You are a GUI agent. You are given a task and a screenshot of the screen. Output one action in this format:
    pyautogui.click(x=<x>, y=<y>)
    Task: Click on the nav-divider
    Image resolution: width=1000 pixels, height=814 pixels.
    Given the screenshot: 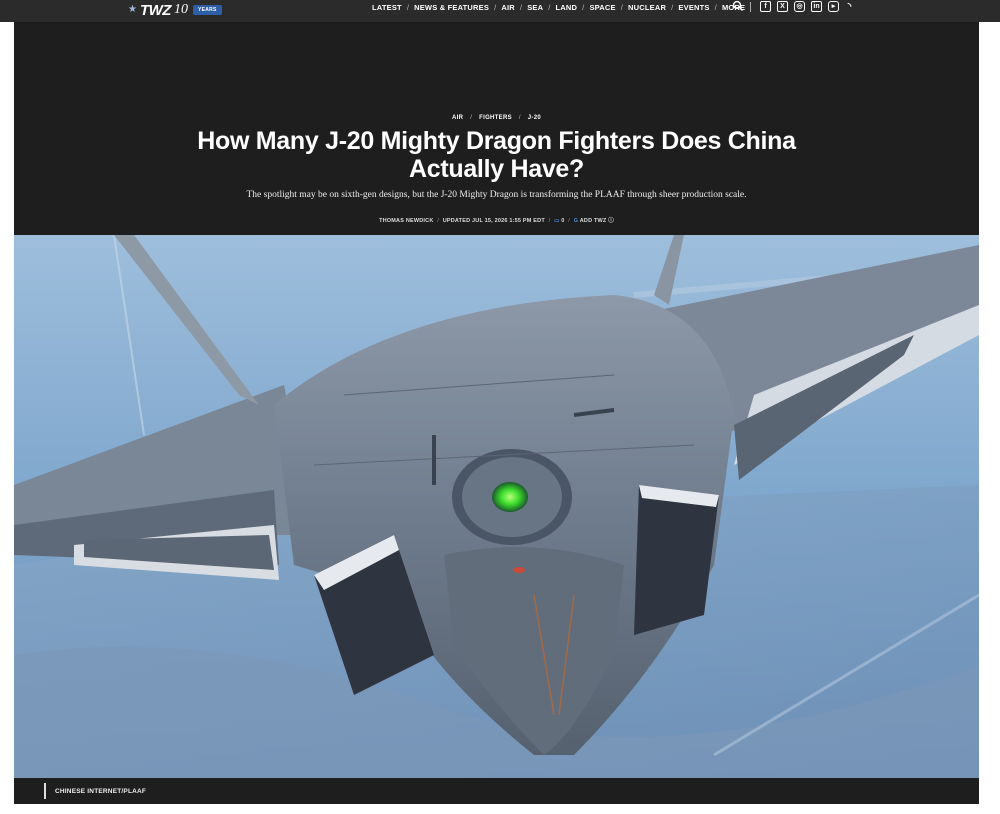 What is the action you would take?
    pyautogui.click(x=750, y=7)
    